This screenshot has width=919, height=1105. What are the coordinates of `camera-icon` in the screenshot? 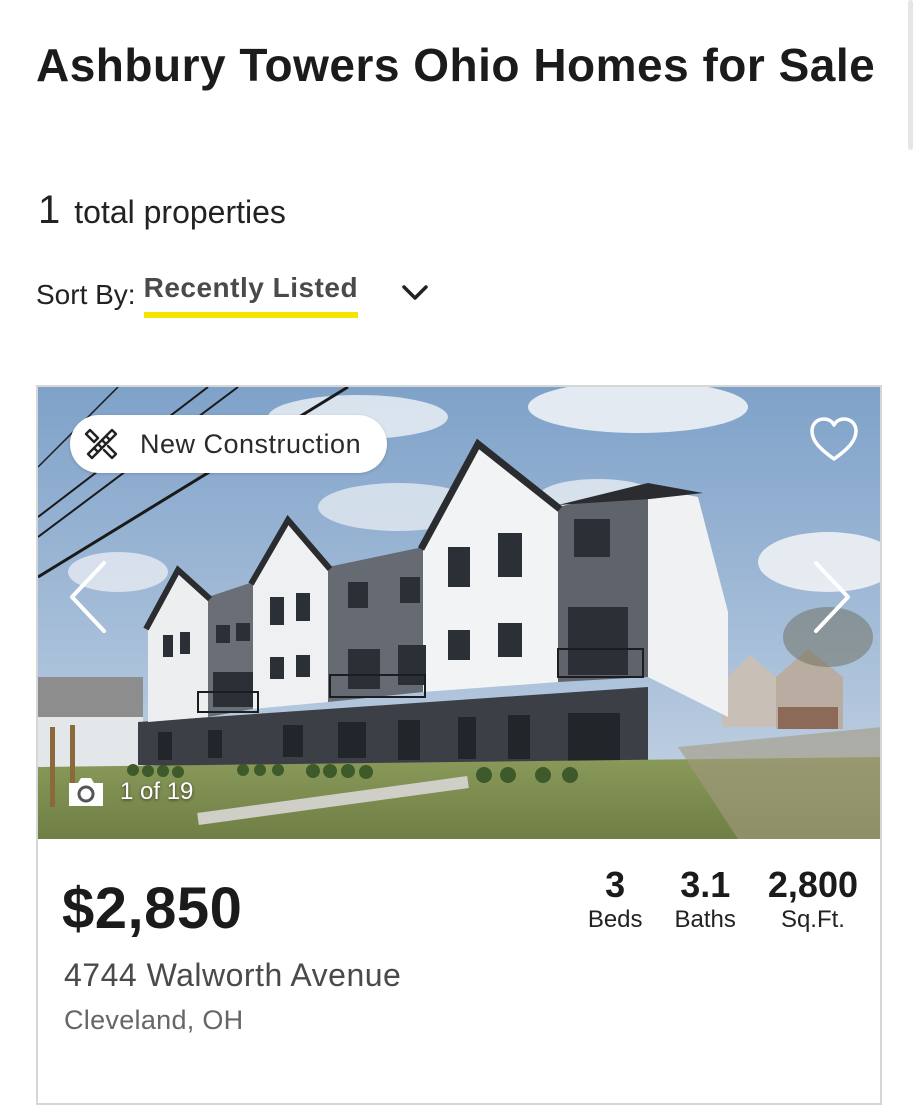 It's located at (86, 792).